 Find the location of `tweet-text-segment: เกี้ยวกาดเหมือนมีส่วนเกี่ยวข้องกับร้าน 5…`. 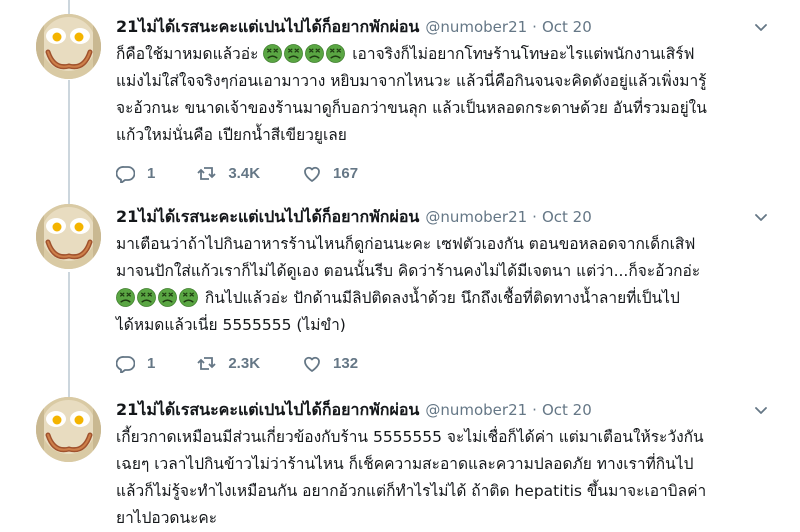

tweet-text-segment: เกี้ยวกาดเหมือนมีส่วนเกี่ยวข้องกับร้าน 5… is located at coordinates (410, 437).